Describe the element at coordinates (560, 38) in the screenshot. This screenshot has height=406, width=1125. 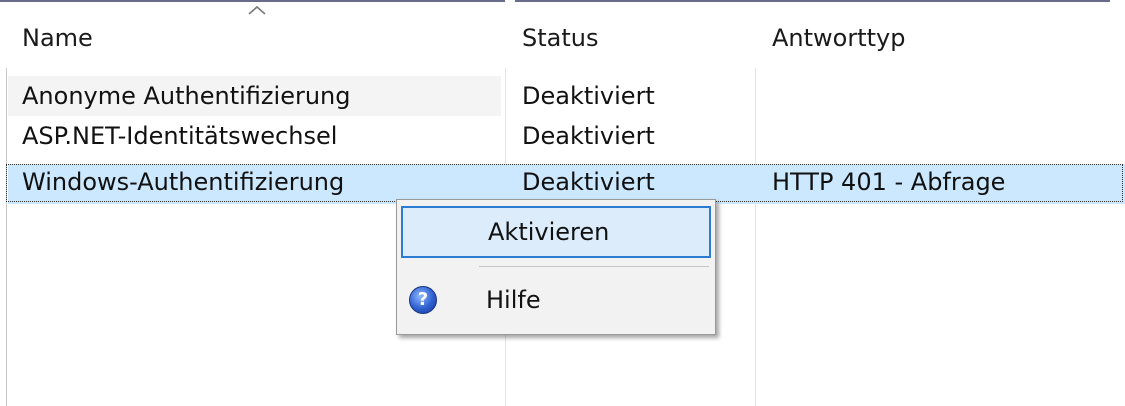
I see `column-header-status: Status` at that location.